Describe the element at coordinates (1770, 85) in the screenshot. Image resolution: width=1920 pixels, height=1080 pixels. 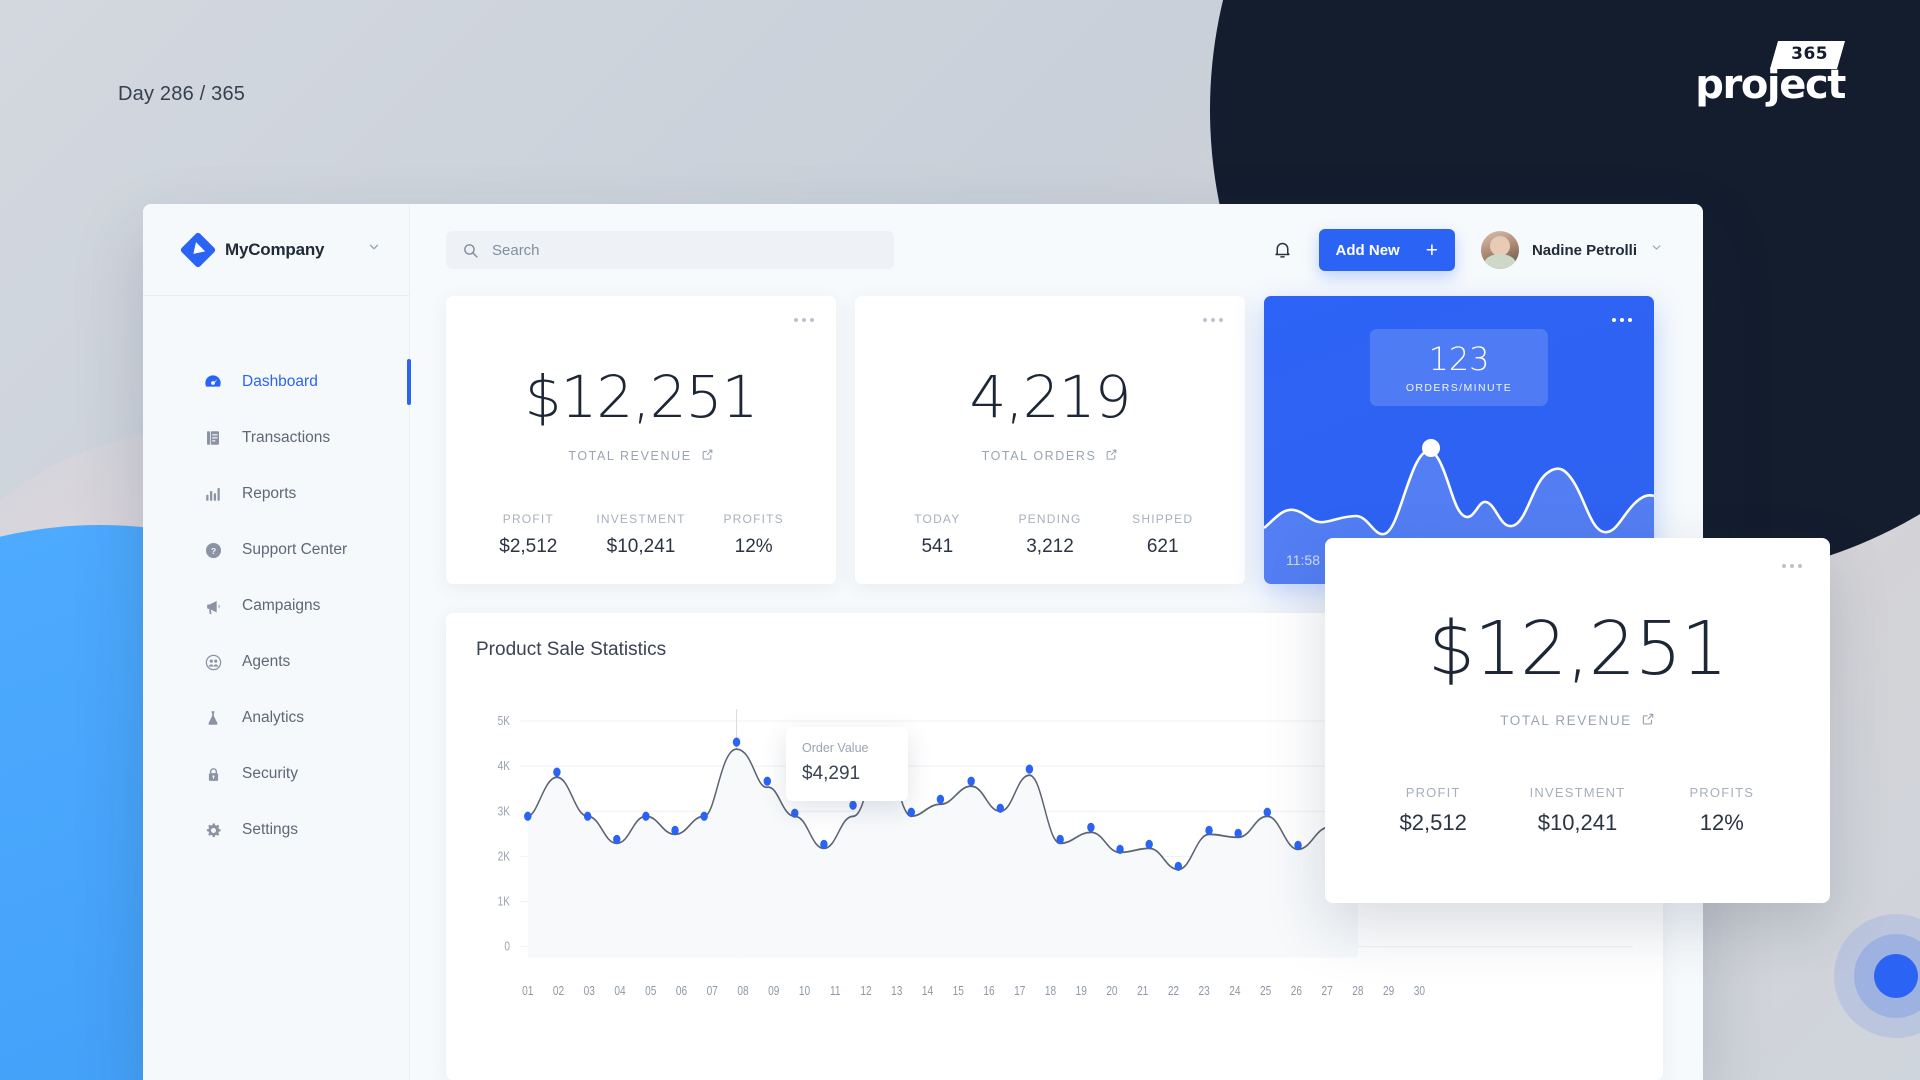
I see `brand-wordmark: project` at that location.